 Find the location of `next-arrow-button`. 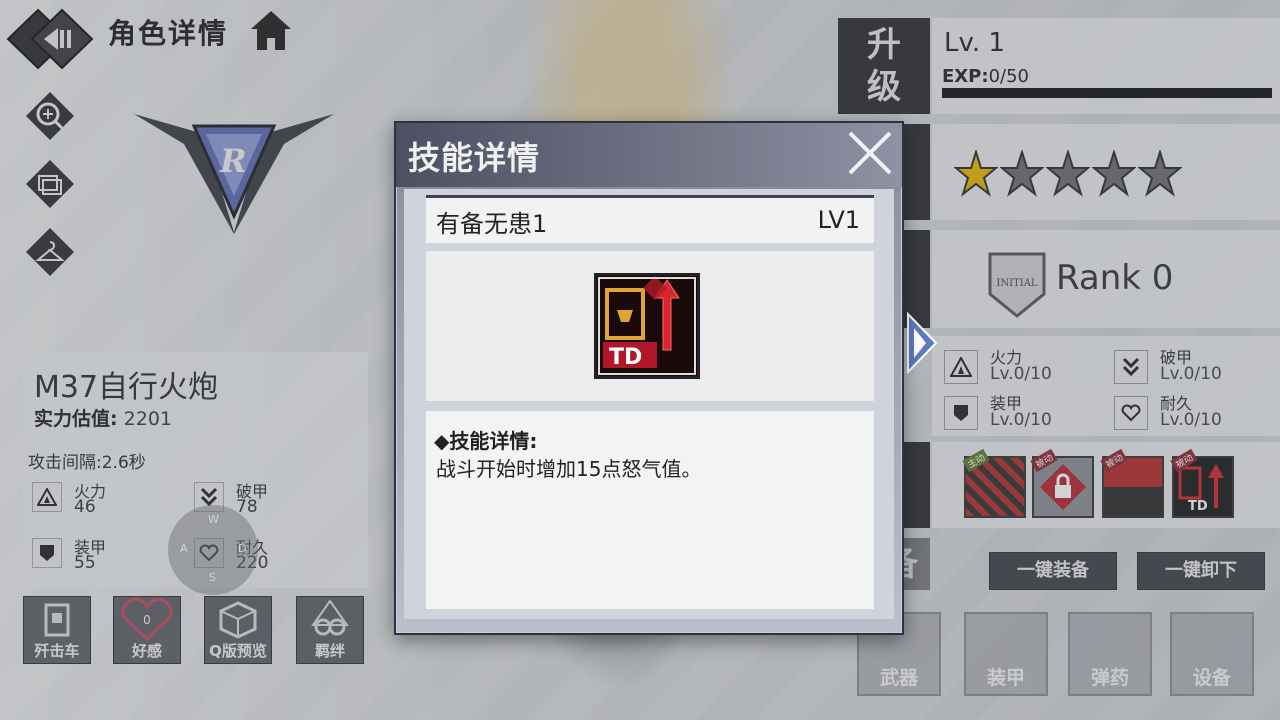

next-arrow-button is located at coordinates (921, 343).